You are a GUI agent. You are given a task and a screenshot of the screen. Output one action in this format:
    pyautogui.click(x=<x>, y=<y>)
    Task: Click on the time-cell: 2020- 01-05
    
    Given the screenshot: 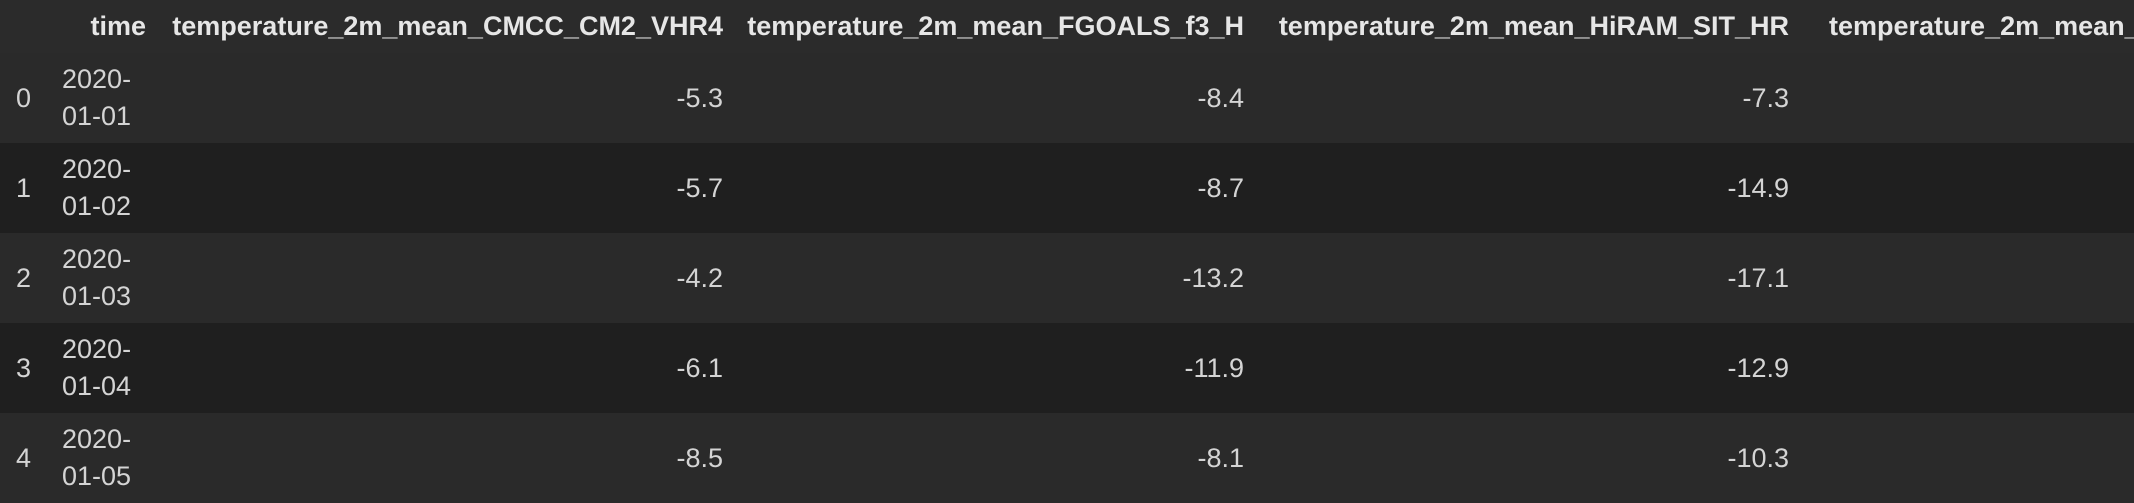 What is the action you would take?
    pyautogui.click(x=99, y=458)
    